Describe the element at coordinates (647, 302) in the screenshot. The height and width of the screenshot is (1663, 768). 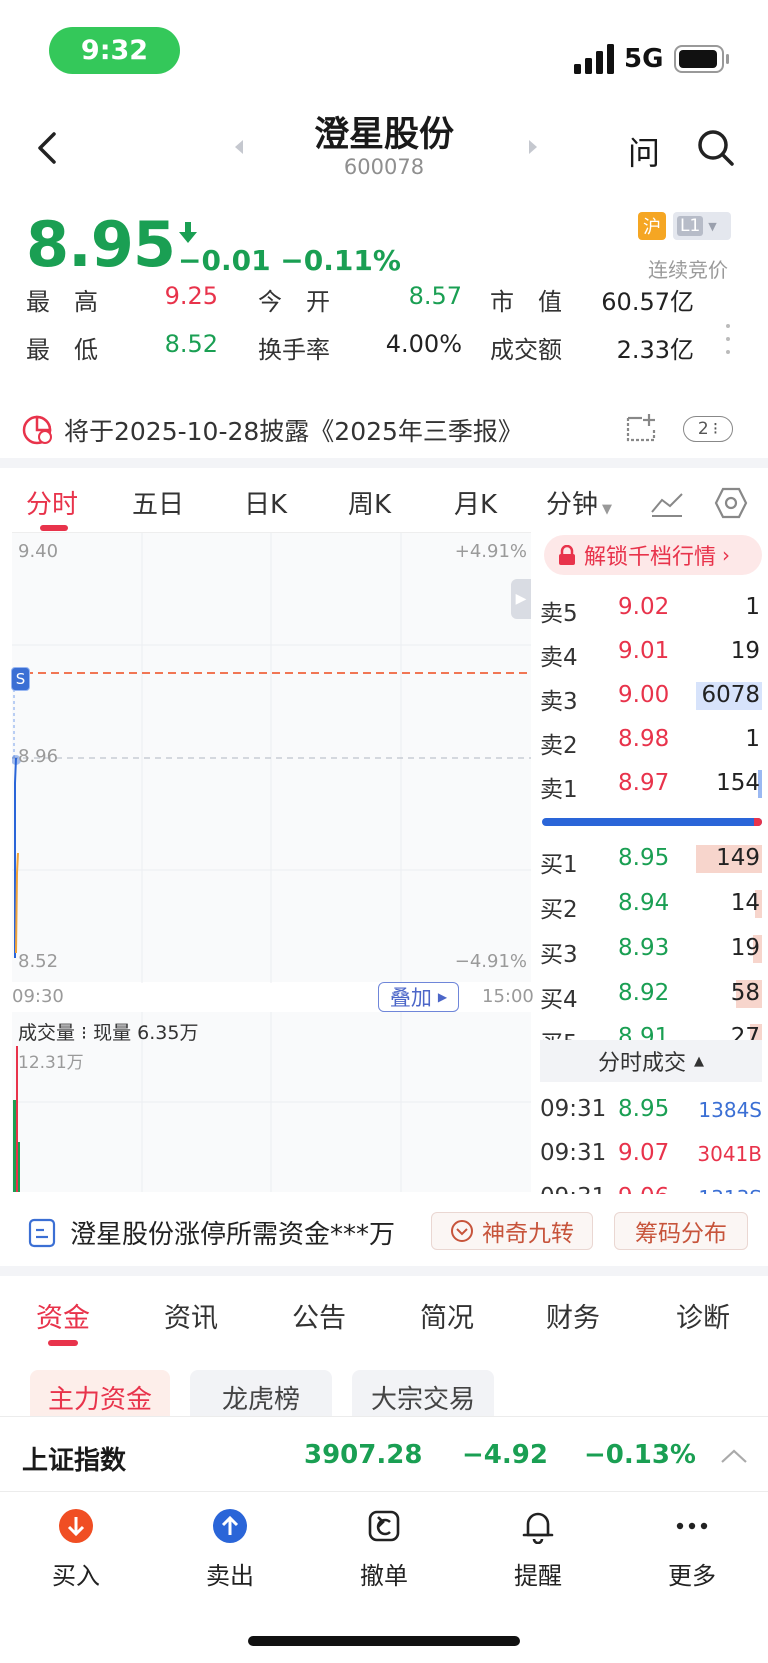
I see `stat-value-market-cap: 60.57亿` at that location.